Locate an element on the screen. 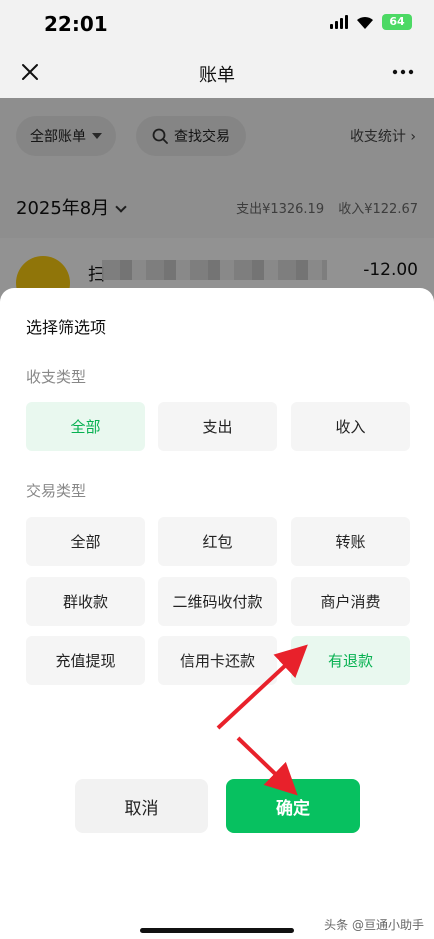 This screenshot has width=434, height=939. txn-type-all: 全部 is located at coordinates (85, 541).